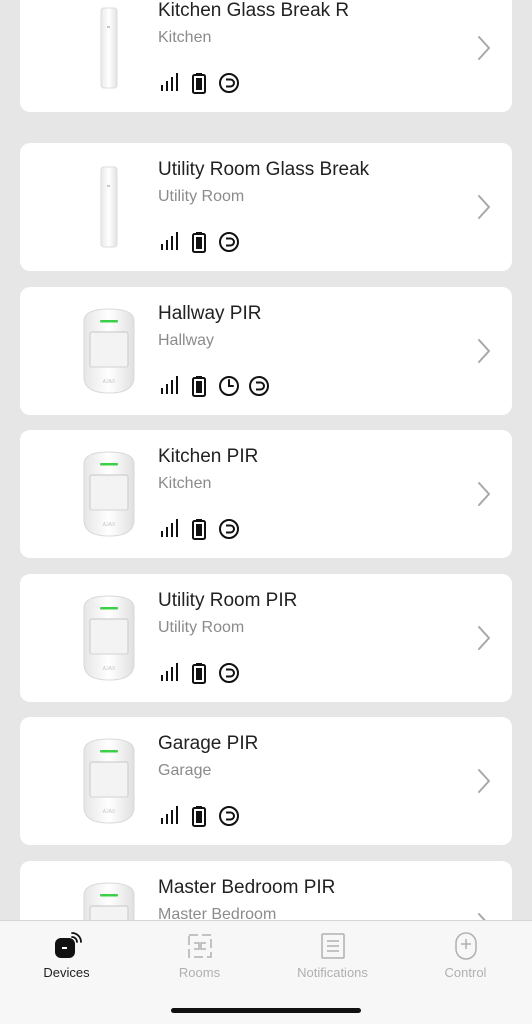 This screenshot has width=532, height=1024. What do you see at coordinates (208, 456) in the screenshot?
I see `device-name: Kitchen PIR` at bounding box center [208, 456].